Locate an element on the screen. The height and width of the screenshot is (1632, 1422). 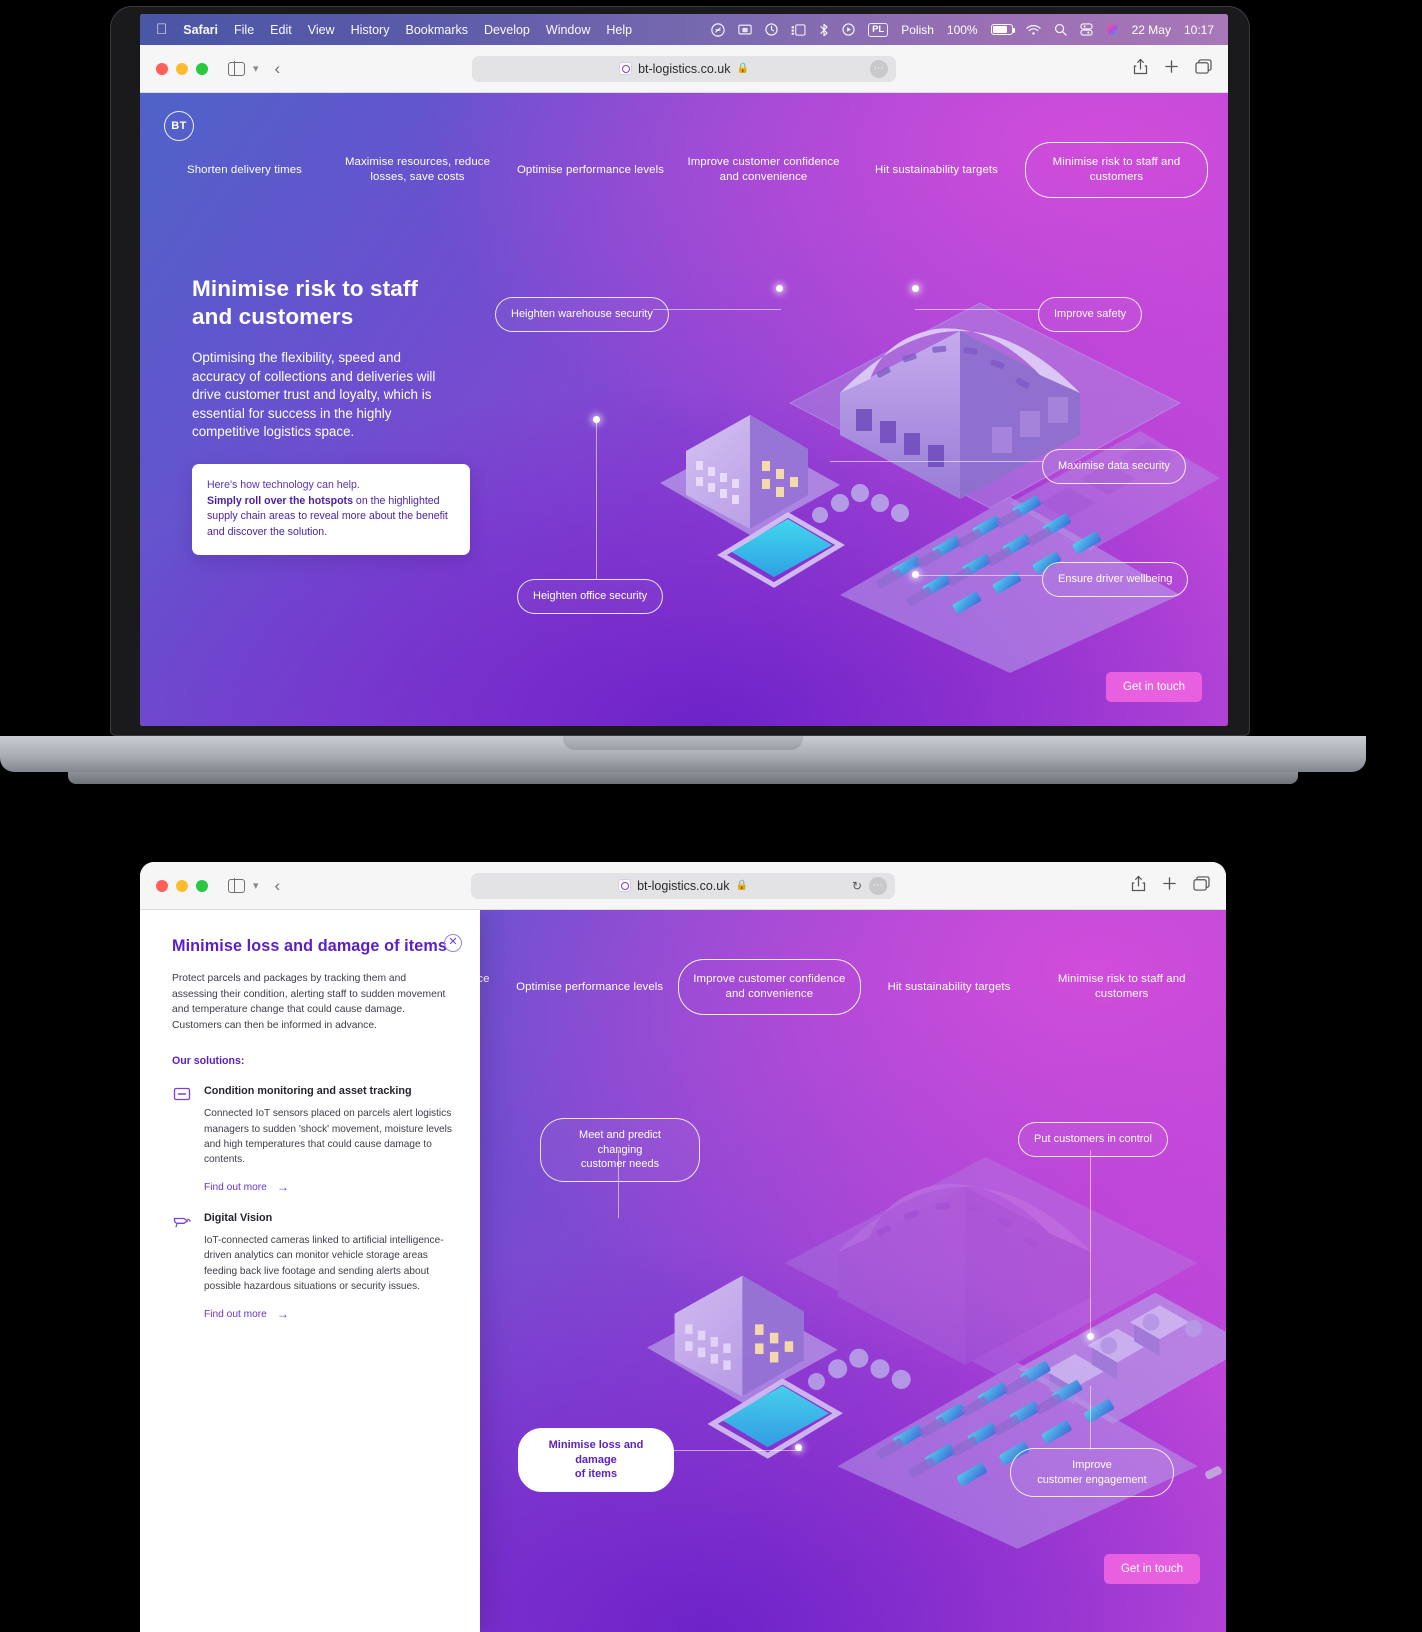
nav-item-shorten-delivery-times: Shorten delivery times is located at coordinates (244, 170).